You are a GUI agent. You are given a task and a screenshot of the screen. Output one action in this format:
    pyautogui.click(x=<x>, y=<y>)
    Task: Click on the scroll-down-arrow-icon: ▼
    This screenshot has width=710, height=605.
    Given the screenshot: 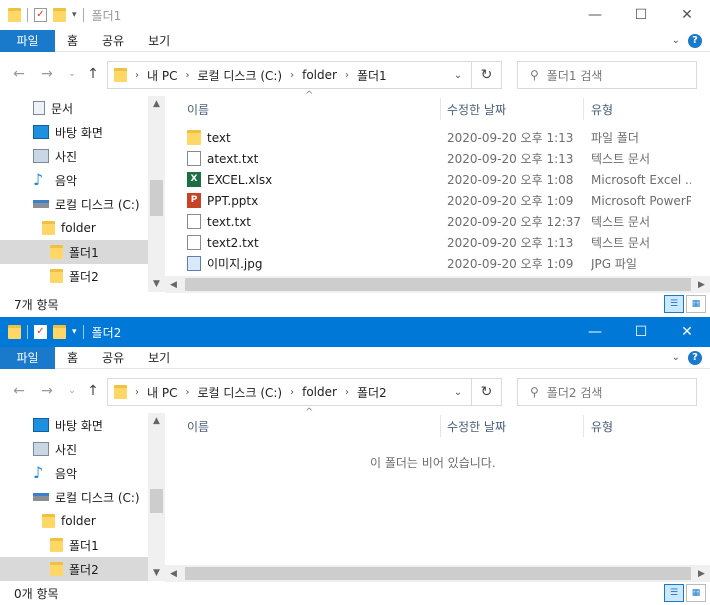 What is the action you would take?
    pyautogui.click(x=156, y=284)
    